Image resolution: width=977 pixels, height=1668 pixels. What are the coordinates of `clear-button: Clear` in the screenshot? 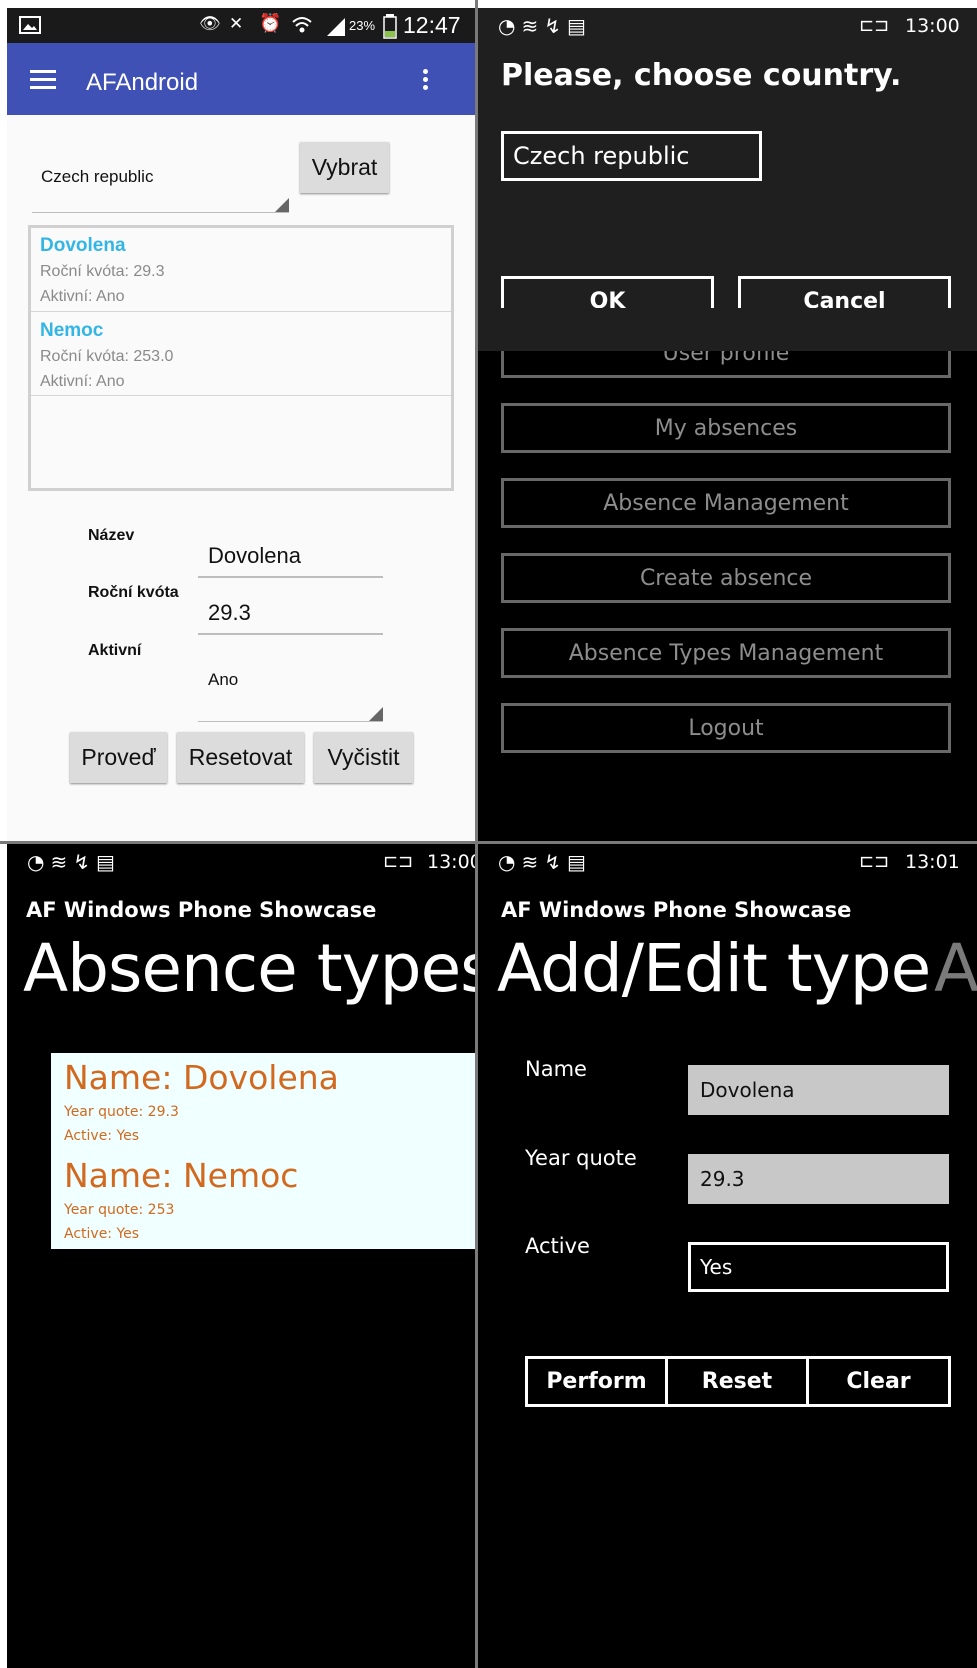 It's located at (878, 1381).